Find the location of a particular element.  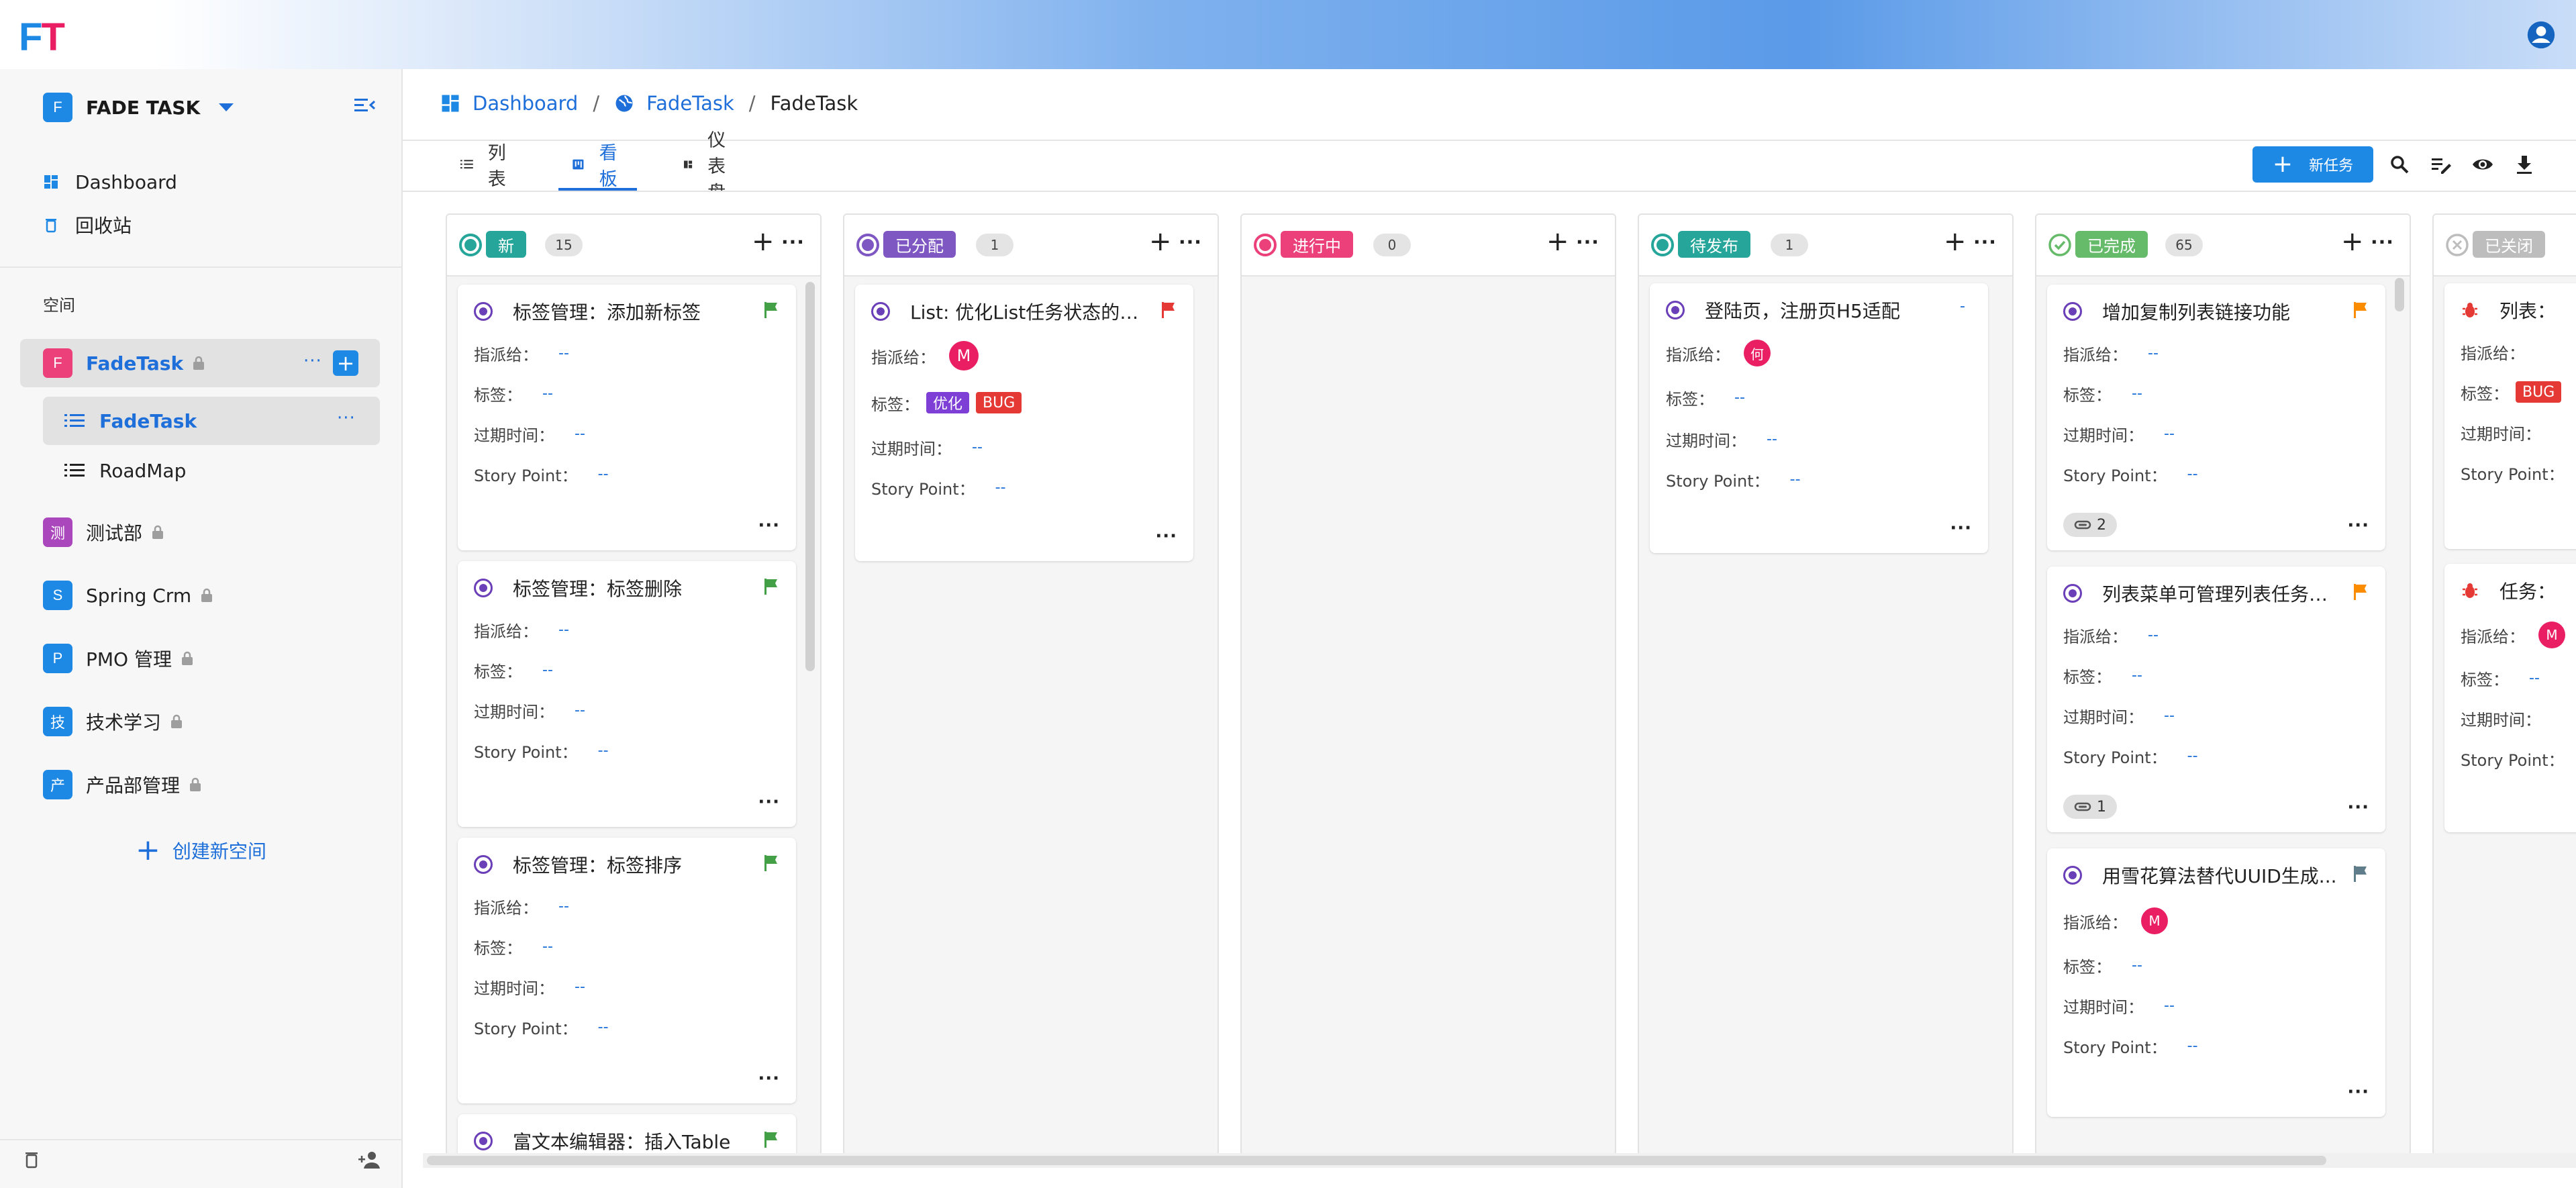

space-item-pmo: P PMO 管理 is located at coordinates (200, 658).